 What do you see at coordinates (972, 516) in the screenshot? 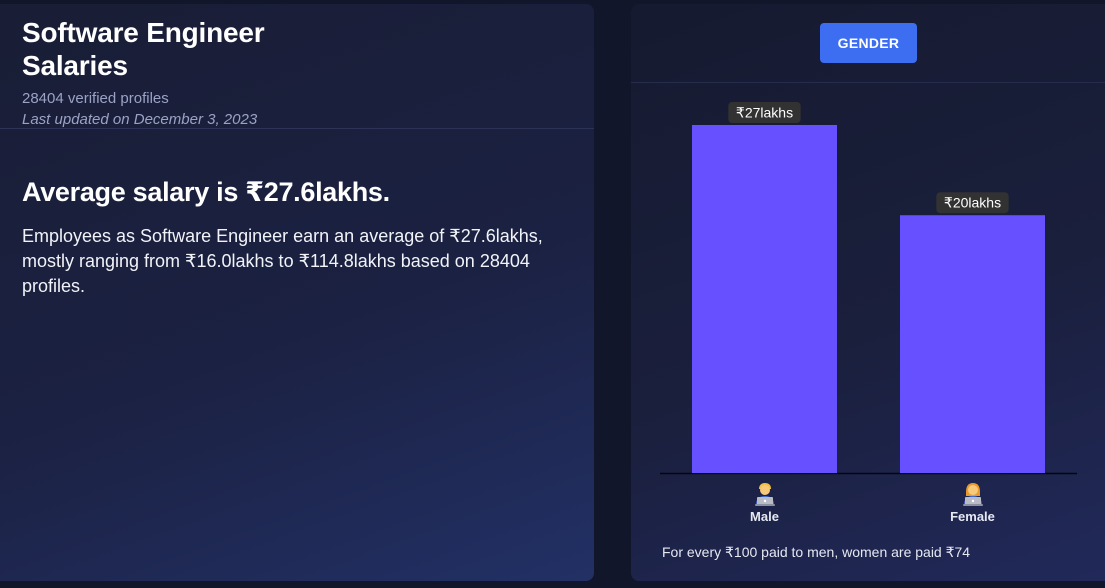
I see `category-label-female: Female` at bounding box center [972, 516].